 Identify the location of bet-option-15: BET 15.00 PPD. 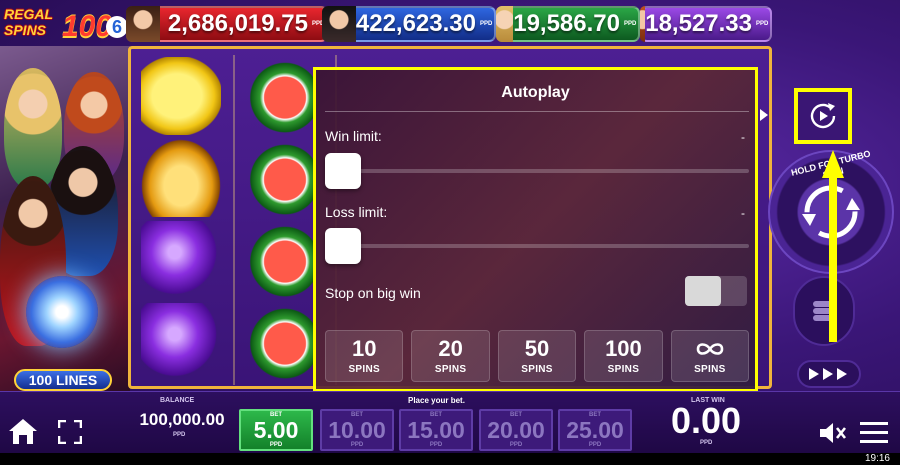
(436, 430).